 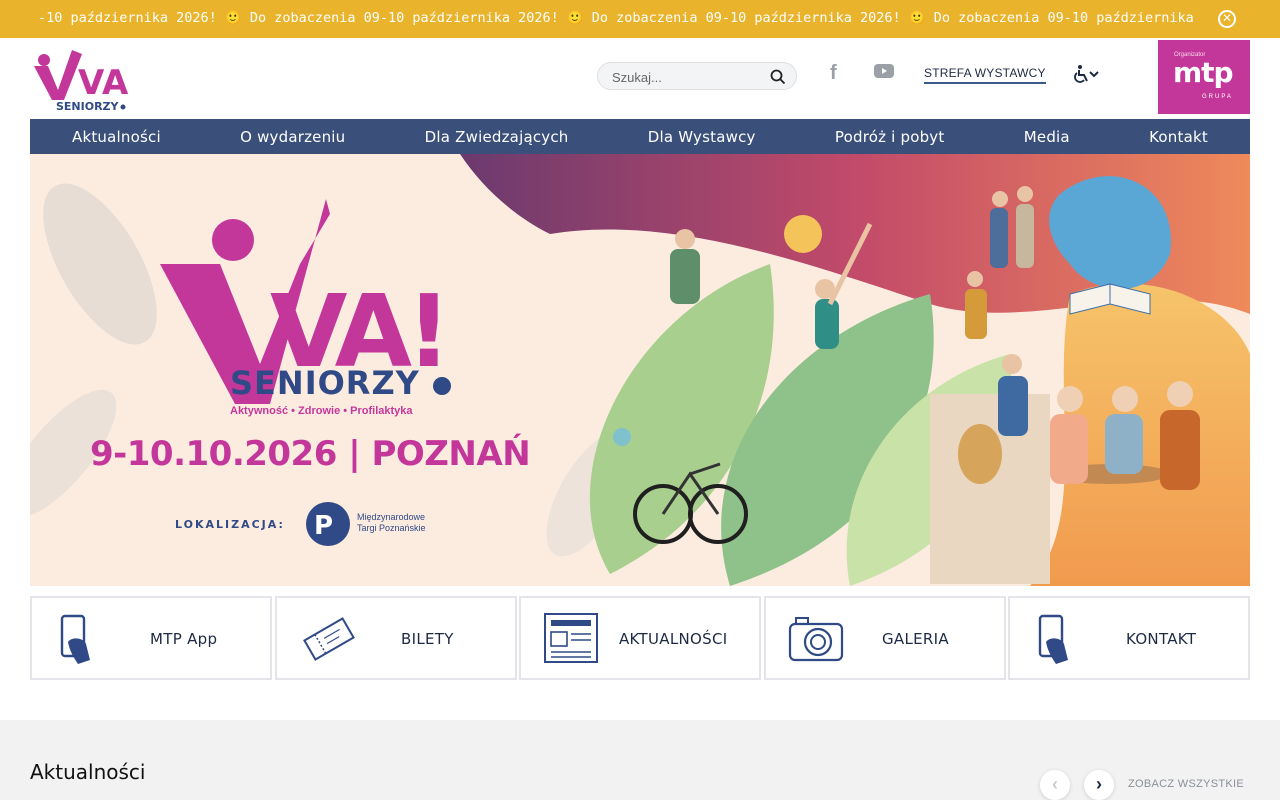 I want to click on tile-label: AKTUALNOŚCI, so click(x=673, y=639).